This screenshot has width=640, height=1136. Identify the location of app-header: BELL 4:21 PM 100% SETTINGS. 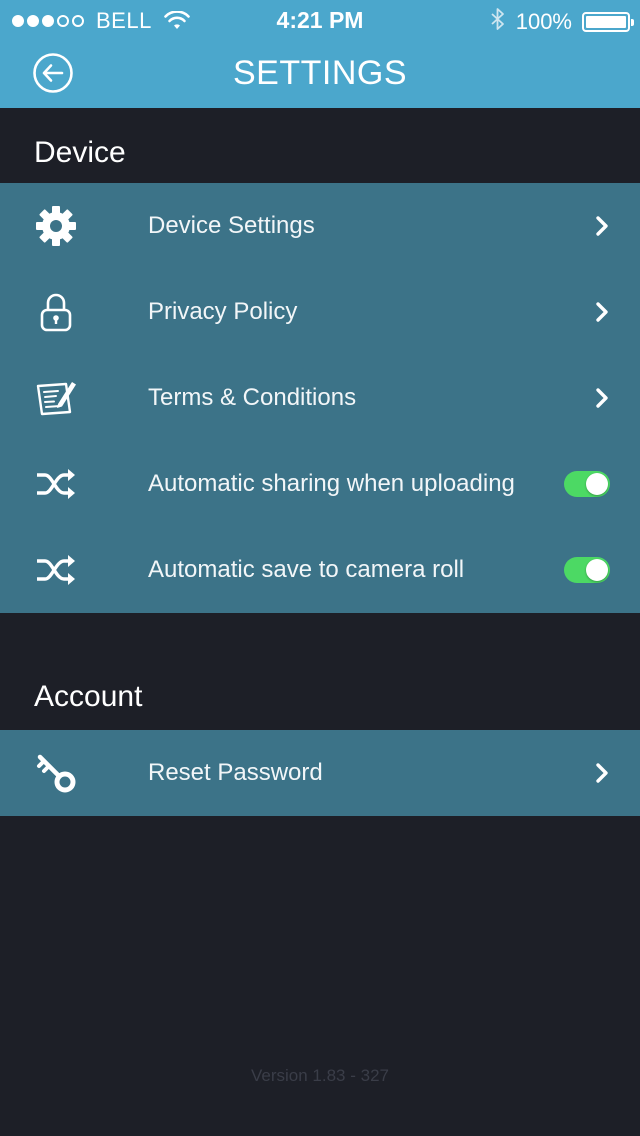
(320, 54).